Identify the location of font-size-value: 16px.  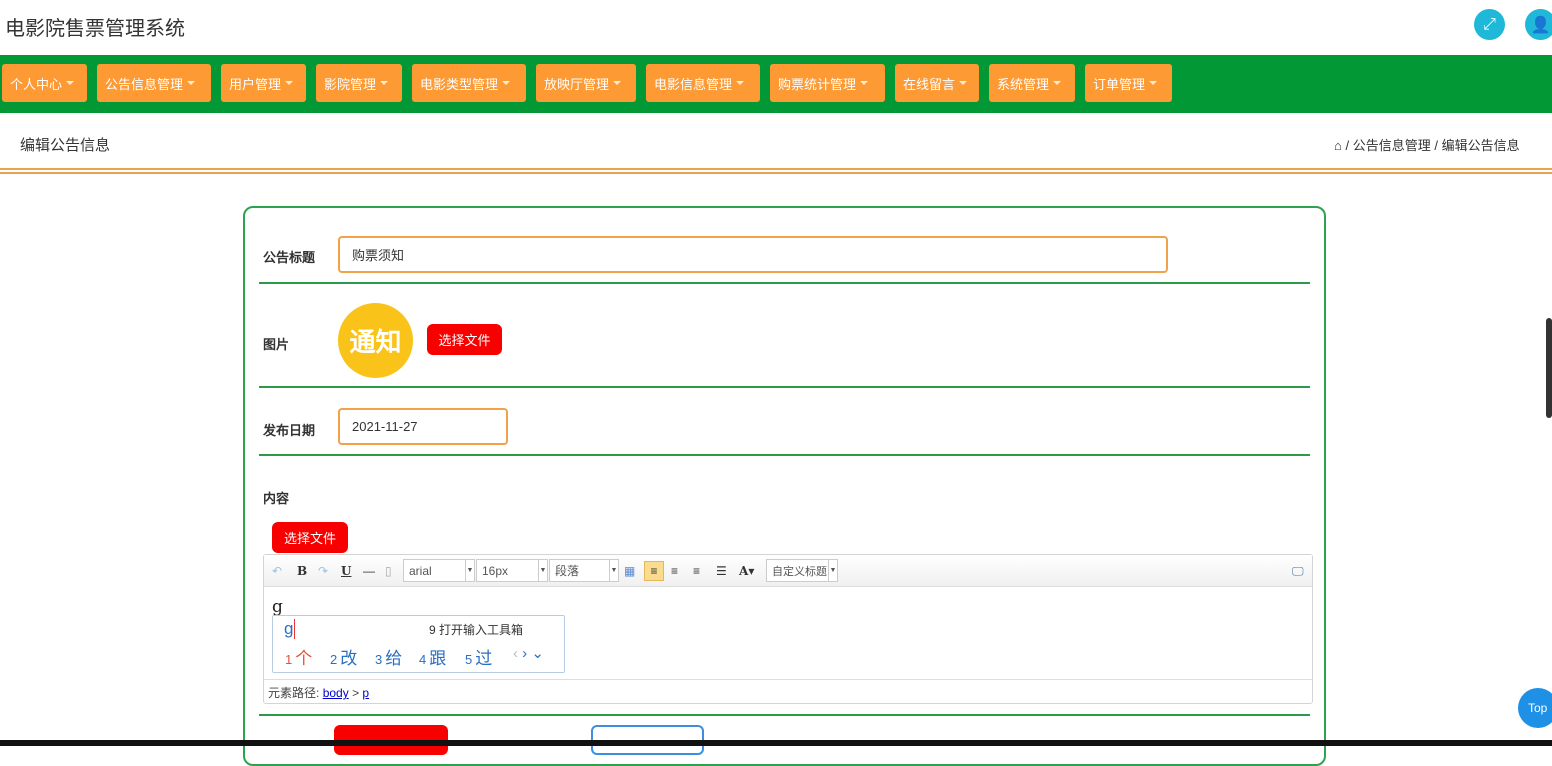
(495, 570).